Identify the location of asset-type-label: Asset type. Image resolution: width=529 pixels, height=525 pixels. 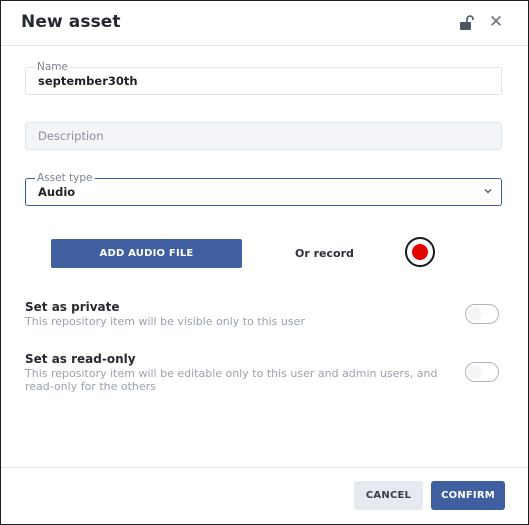
(65, 178).